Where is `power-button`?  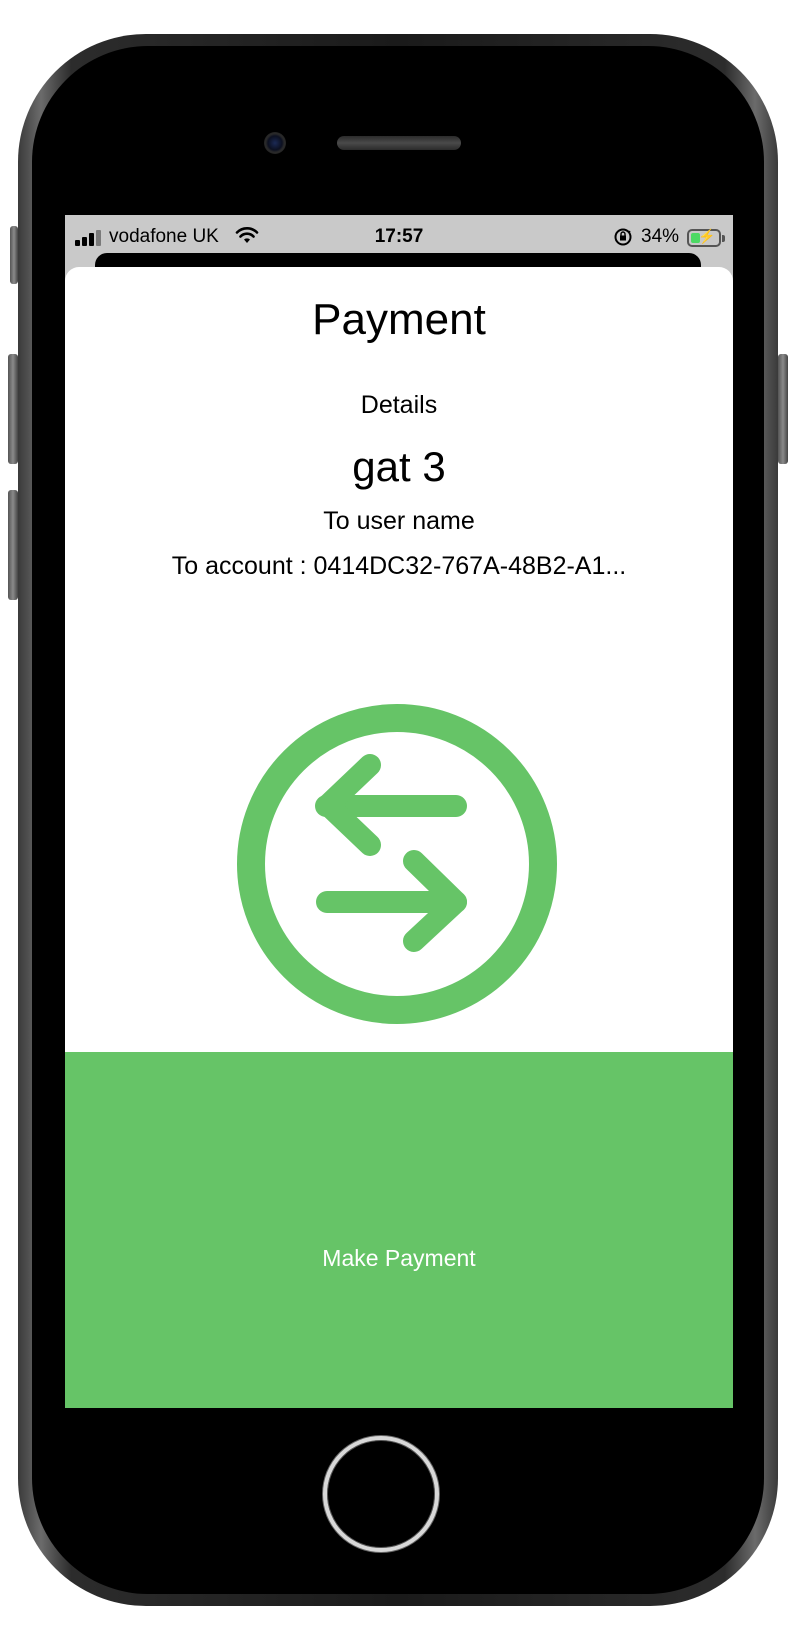 power-button is located at coordinates (783, 409).